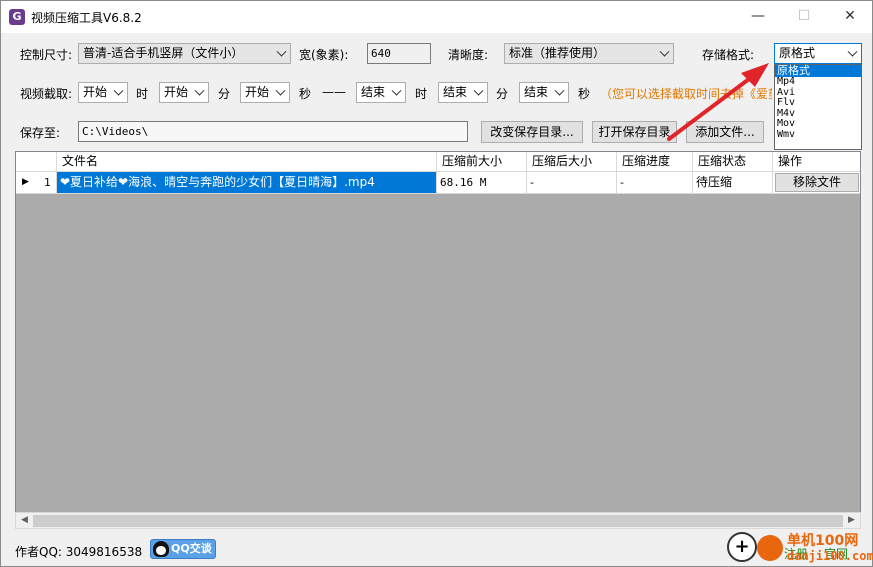 This screenshot has width=873, height=567. I want to click on column-header-size-before: 压缩前大小, so click(482, 162).